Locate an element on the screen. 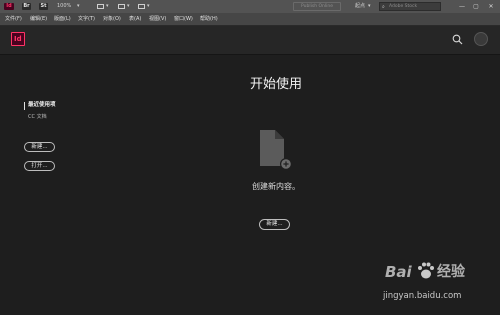 This screenshot has height=315, width=500. menu-edit: 编辑(E) is located at coordinates (38, 19).